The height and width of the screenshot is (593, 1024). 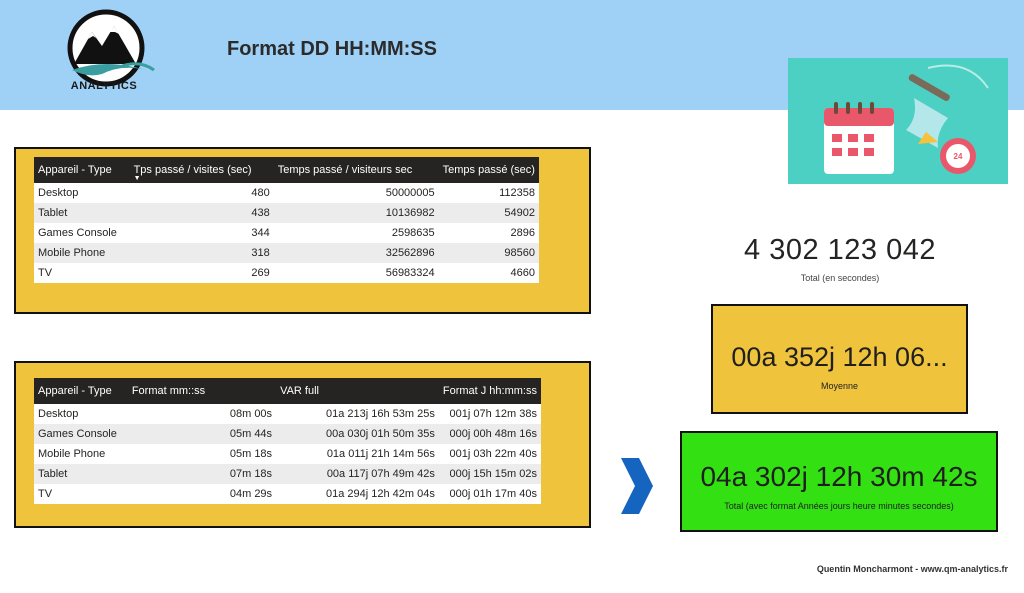 What do you see at coordinates (958, 156) in the screenshot?
I see `svg-text: 24` at bounding box center [958, 156].